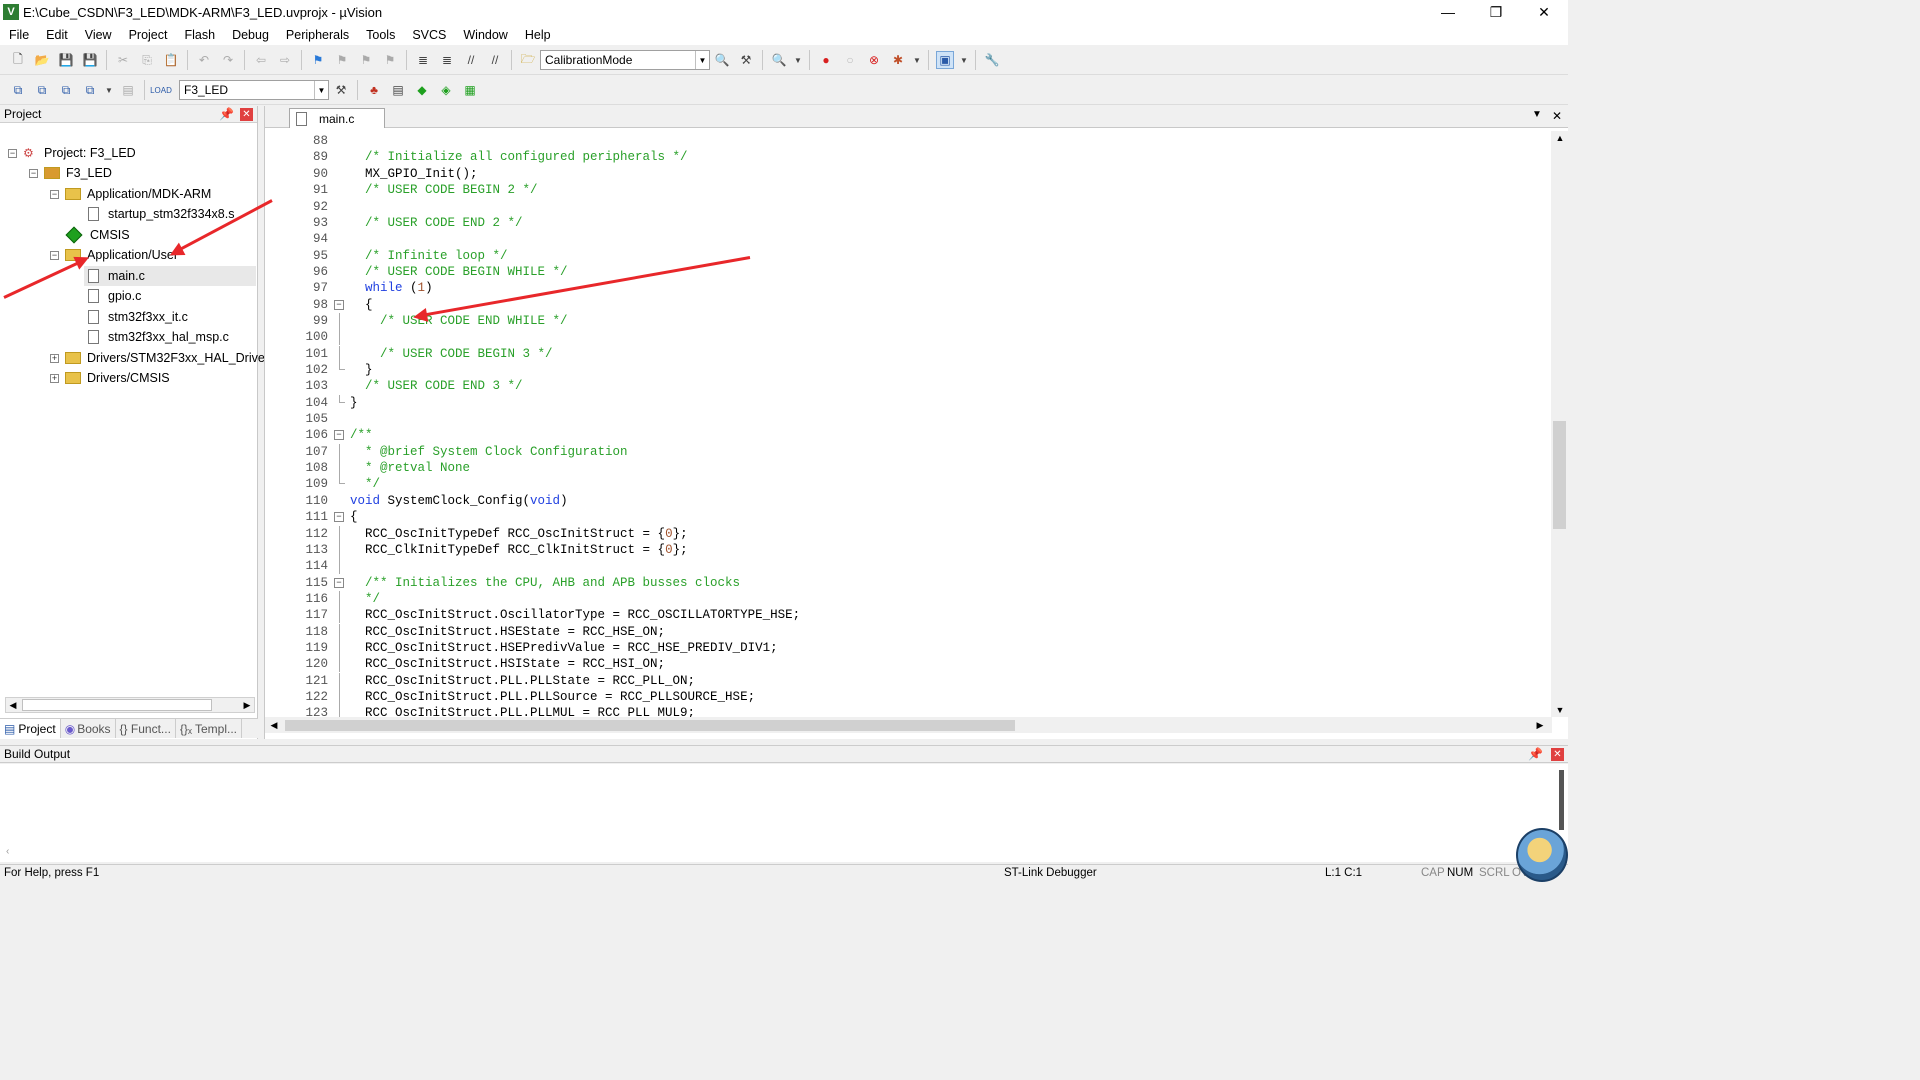 The height and width of the screenshot is (1080, 1920). What do you see at coordinates (422, 90) in the screenshot?
I see `select-software-packs-icon: ◆` at bounding box center [422, 90].